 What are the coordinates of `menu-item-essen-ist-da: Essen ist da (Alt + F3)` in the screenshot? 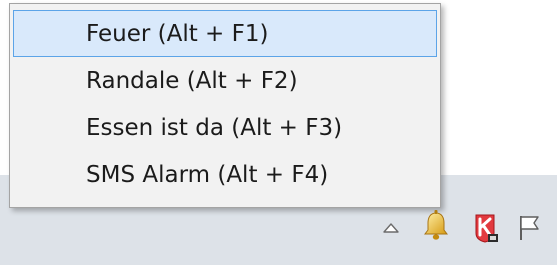 It's located at (225, 127).